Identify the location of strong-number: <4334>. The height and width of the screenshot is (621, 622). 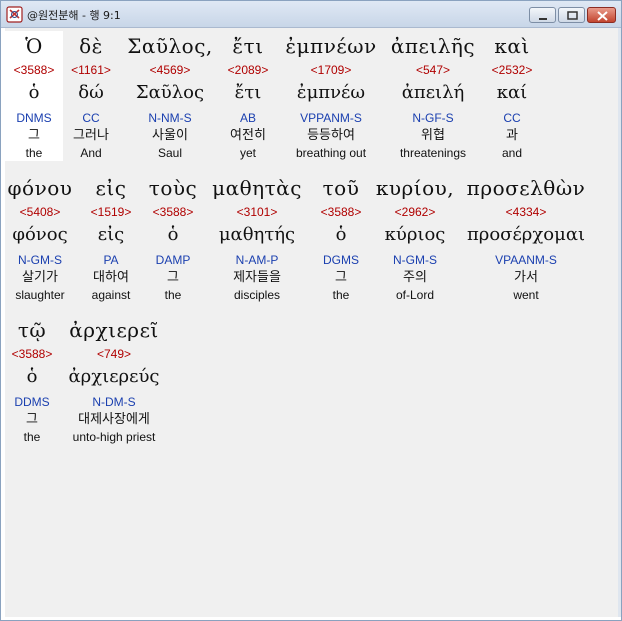
(526, 212).